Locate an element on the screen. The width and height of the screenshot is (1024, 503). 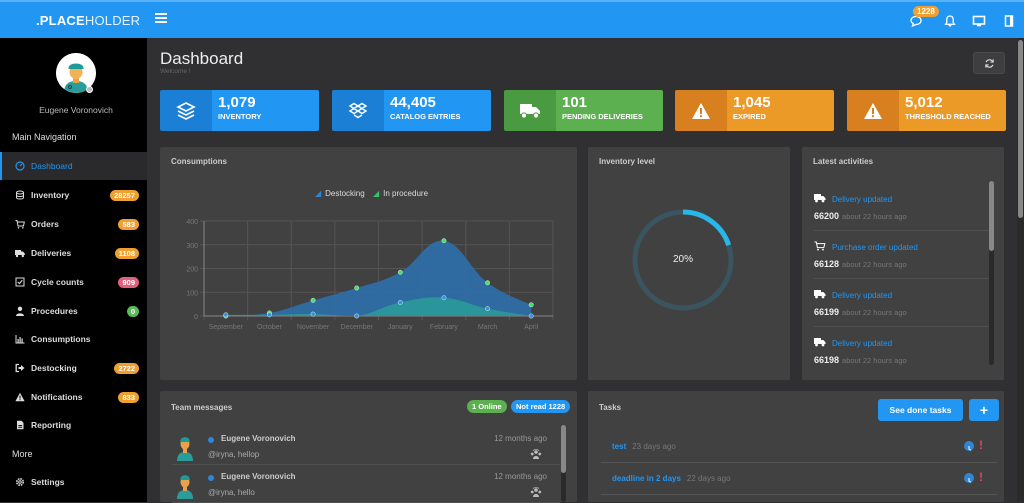
stat-card-threshold-reached: 5,012 Threshold reached is located at coordinates (926, 110).